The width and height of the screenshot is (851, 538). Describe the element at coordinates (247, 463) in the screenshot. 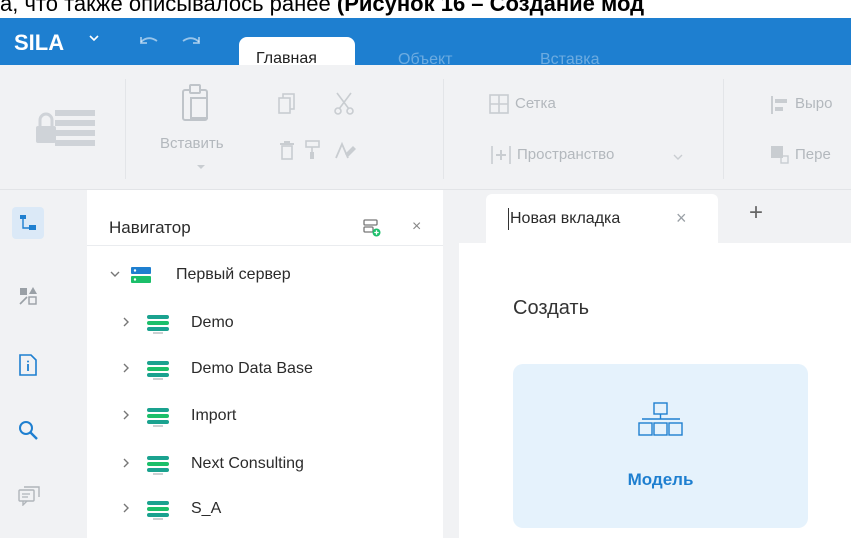

I see `tree-item-label: Next Consulting` at that location.